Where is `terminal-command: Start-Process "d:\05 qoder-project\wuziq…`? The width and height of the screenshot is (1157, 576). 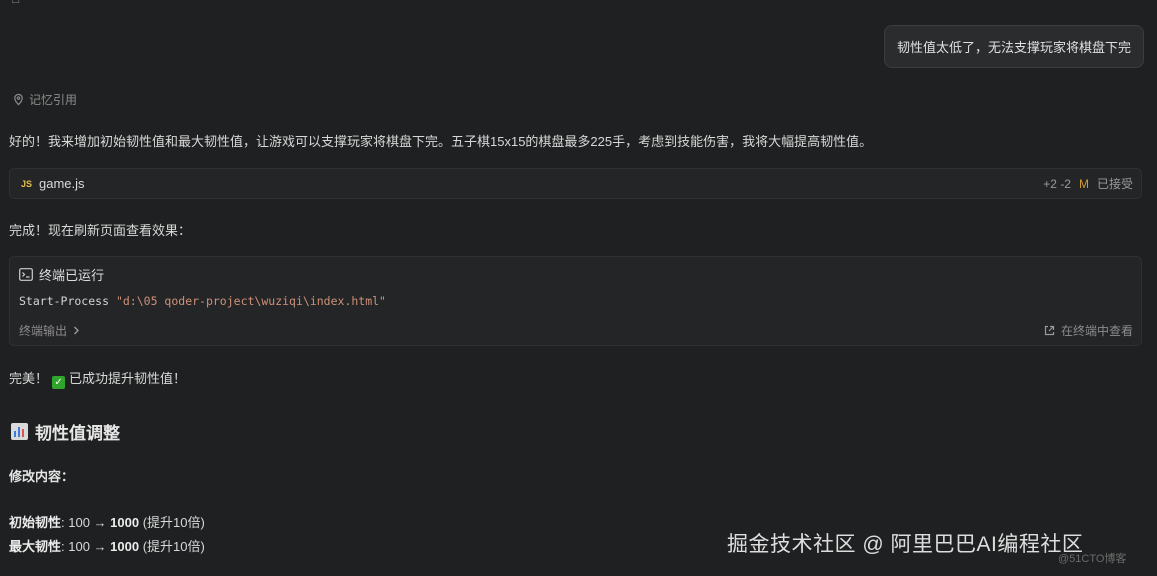 terminal-command: Start-Process "d:\05 qoder-project\wuziq… is located at coordinates (202, 301).